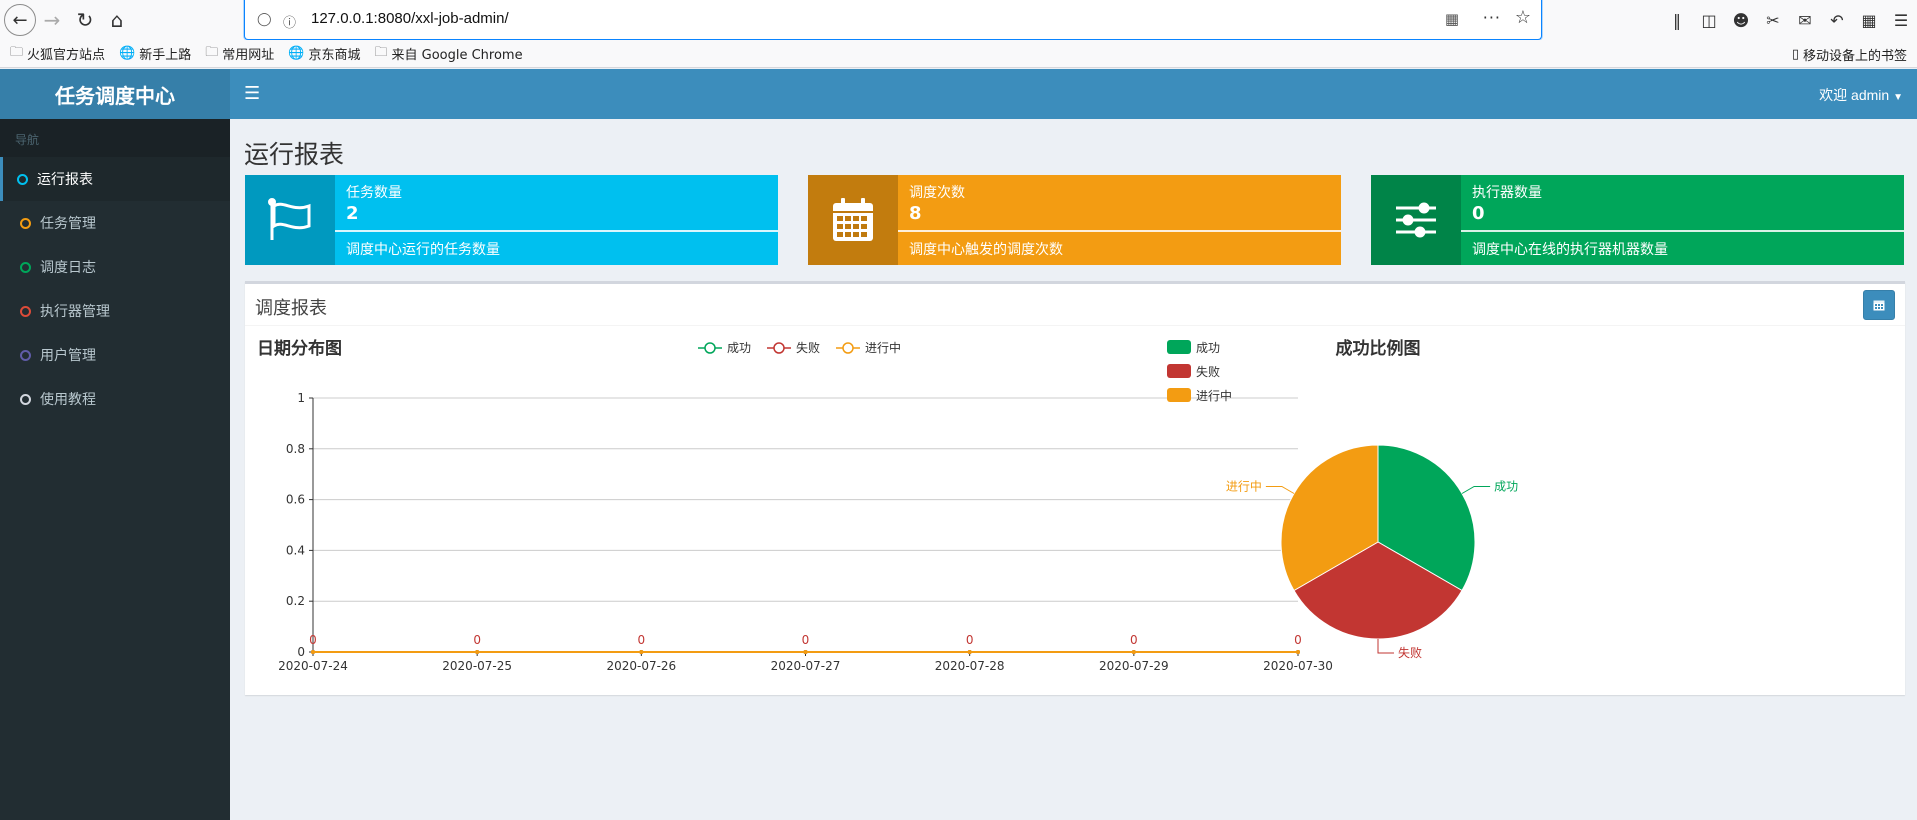 This screenshot has width=1917, height=820. Describe the element at coordinates (299, 348) in the screenshot. I see `line-chart-title: 日期分布图` at that location.